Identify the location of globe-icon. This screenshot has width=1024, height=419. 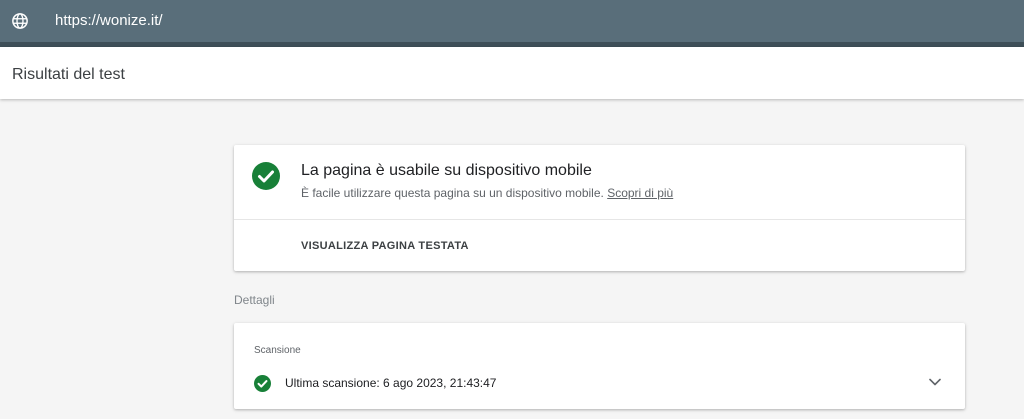
(20, 21).